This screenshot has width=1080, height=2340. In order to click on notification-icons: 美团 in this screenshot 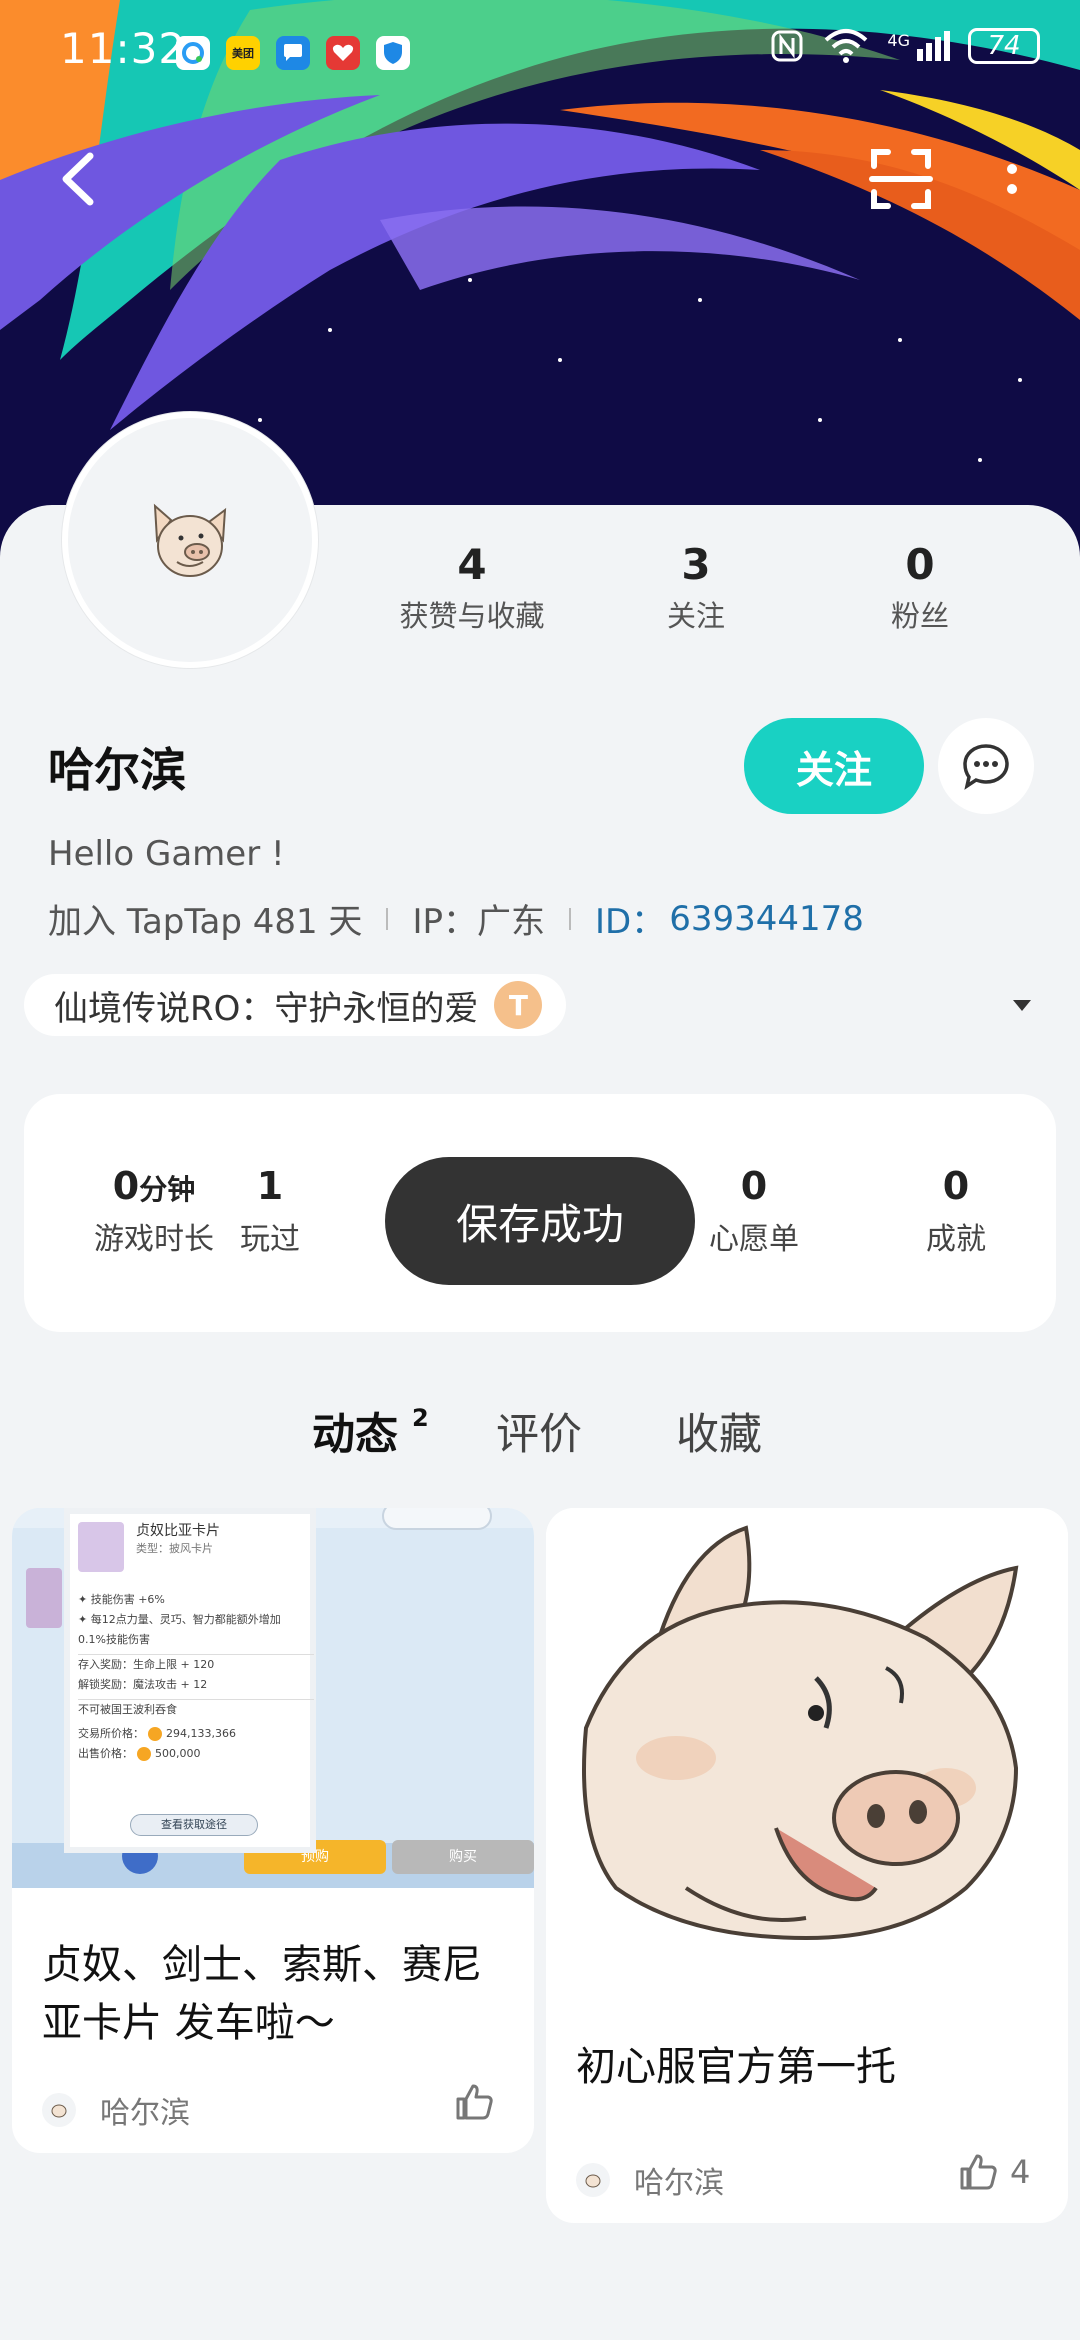, I will do `click(293, 53)`.